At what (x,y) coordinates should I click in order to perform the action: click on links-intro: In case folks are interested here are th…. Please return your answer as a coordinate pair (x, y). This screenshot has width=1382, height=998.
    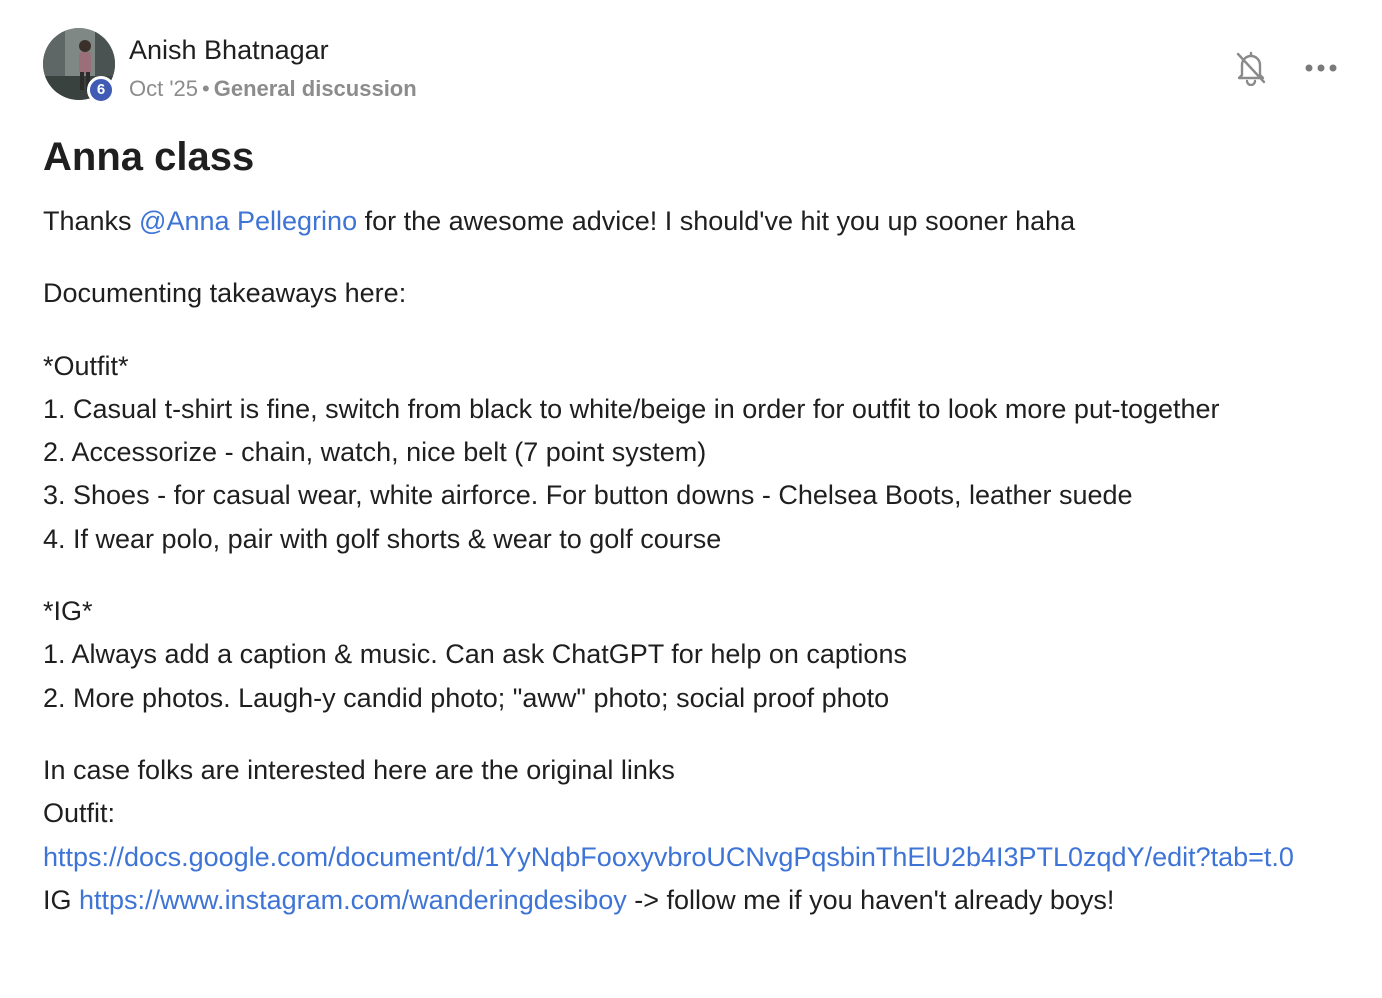
    Looking at the image, I should click on (359, 769).